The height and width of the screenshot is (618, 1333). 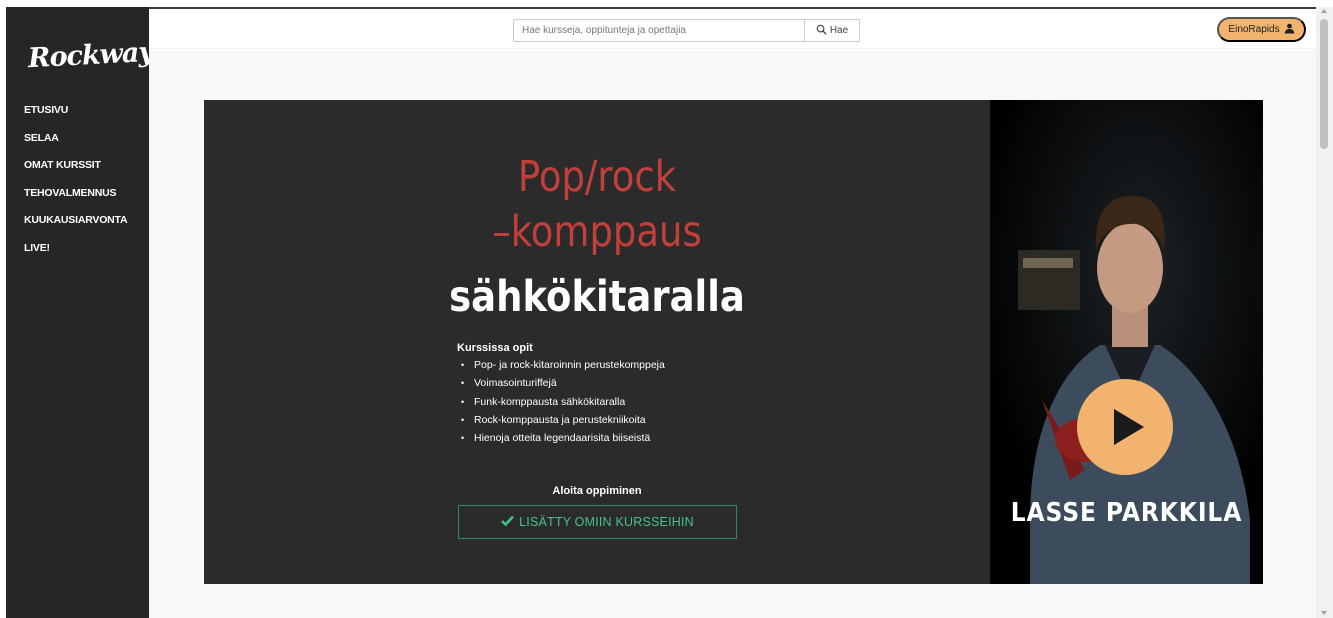 I want to click on learn-item: Funk-komppausta sähkökitaralla, so click(x=563, y=404).